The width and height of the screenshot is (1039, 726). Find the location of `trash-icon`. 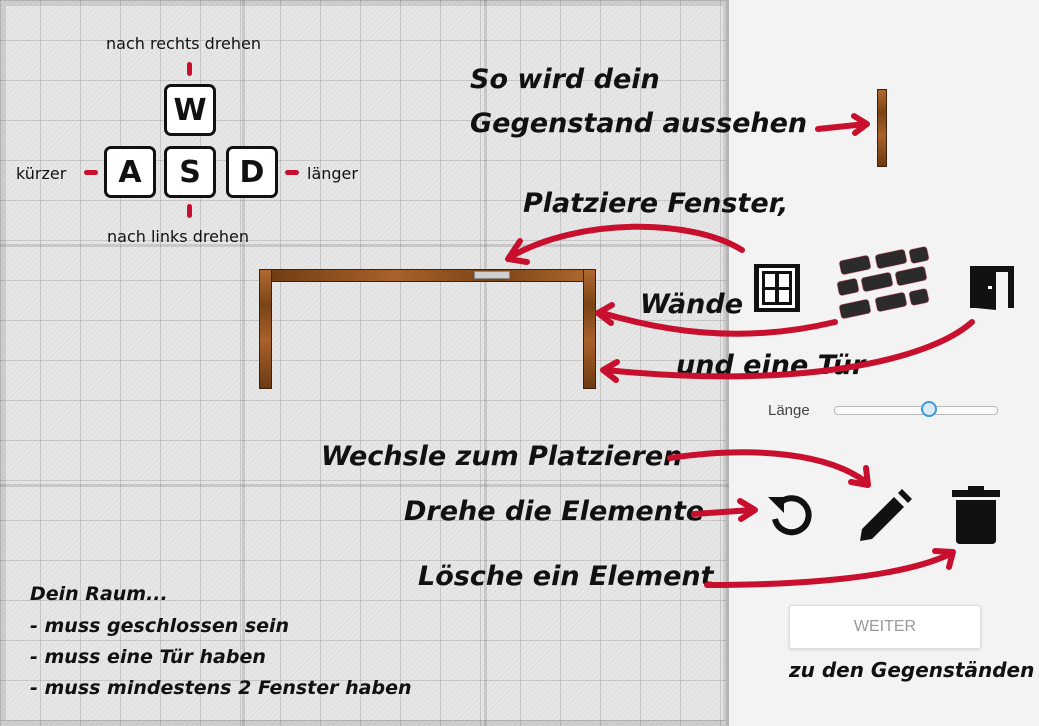

trash-icon is located at coordinates (976, 516).